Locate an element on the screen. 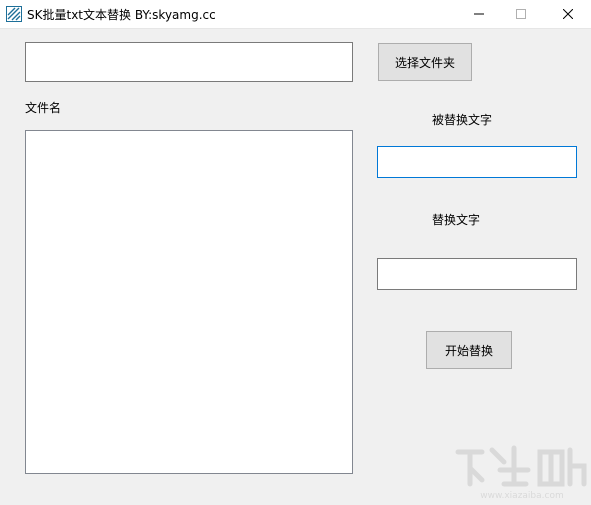  close-icon is located at coordinates (568, 14).